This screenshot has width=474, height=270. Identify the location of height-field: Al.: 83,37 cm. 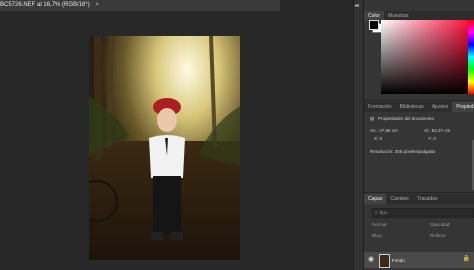
(437, 130).